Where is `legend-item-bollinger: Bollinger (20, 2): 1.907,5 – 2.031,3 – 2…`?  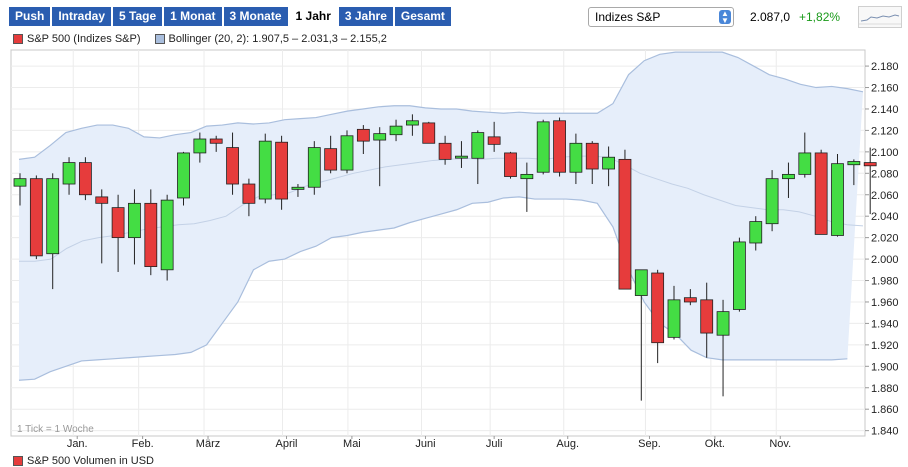
legend-item-bollinger: Bollinger (20, 2): 1.907,5 – 2.031,3 – 2… is located at coordinates (270, 39).